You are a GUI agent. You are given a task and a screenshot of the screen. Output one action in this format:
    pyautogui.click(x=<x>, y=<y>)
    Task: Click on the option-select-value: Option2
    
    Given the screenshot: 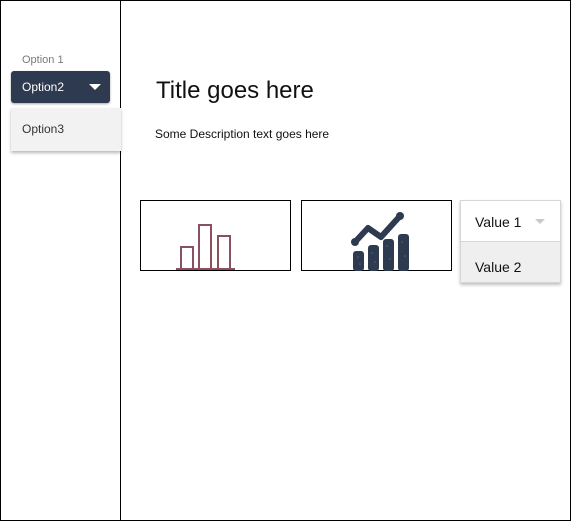 What is the action you would take?
    pyautogui.click(x=43, y=87)
    